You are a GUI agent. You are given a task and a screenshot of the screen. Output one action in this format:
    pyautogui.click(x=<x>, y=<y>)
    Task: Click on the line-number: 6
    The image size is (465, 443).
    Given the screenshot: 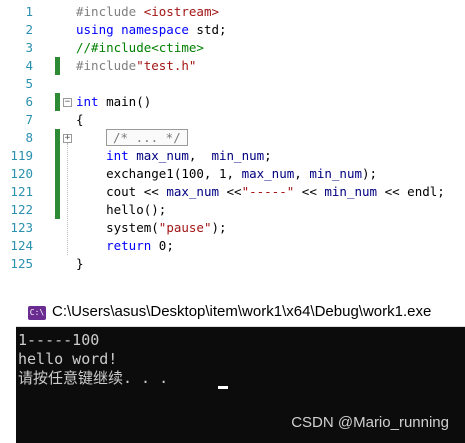 What is the action you would take?
    pyautogui.click(x=29, y=101)
    